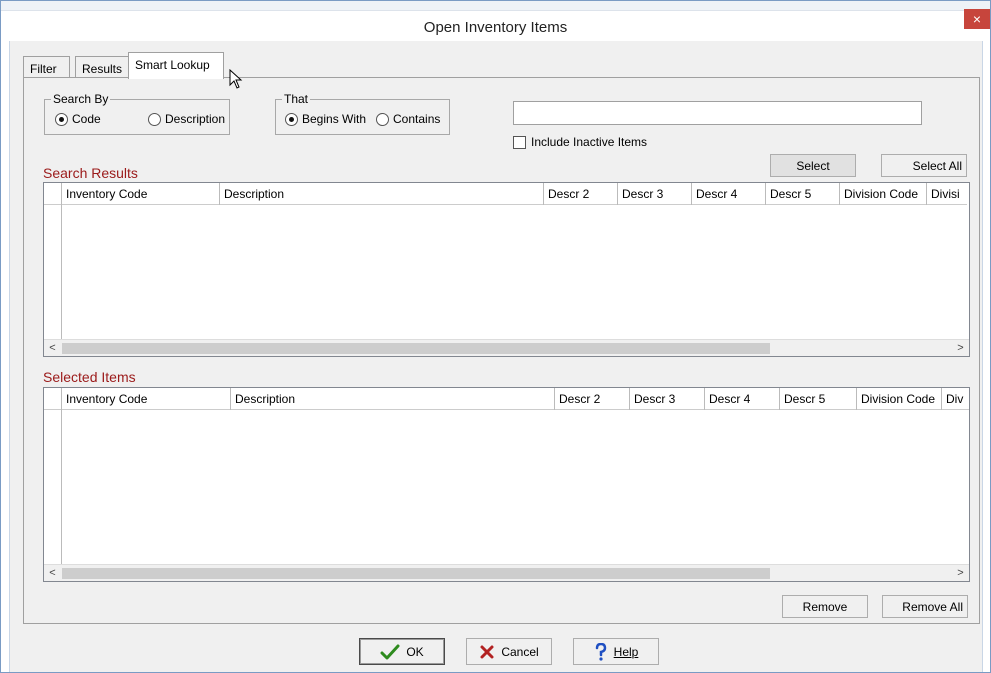 This screenshot has height=673, width=991. What do you see at coordinates (137, 113) in the screenshot?
I see `search-by-group: Search By Code Description` at bounding box center [137, 113].